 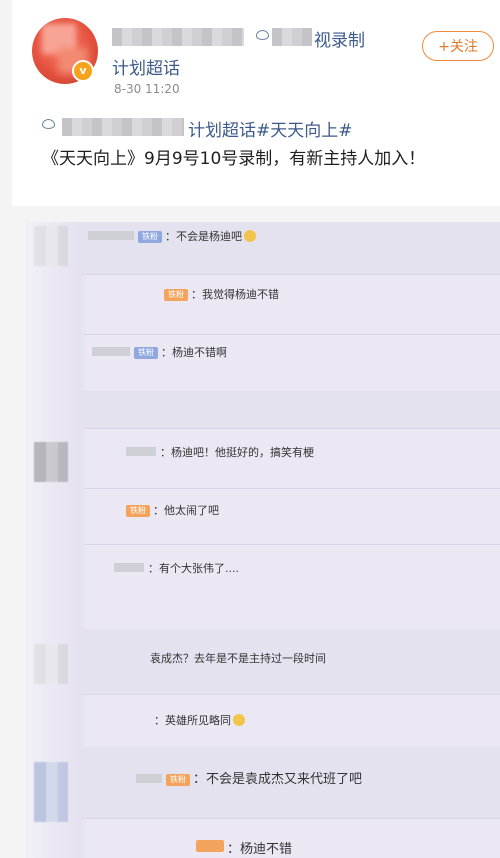 What do you see at coordinates (250, 236) in the screenshot?
I see `emoji-icon` at bounding box center [250, 236].